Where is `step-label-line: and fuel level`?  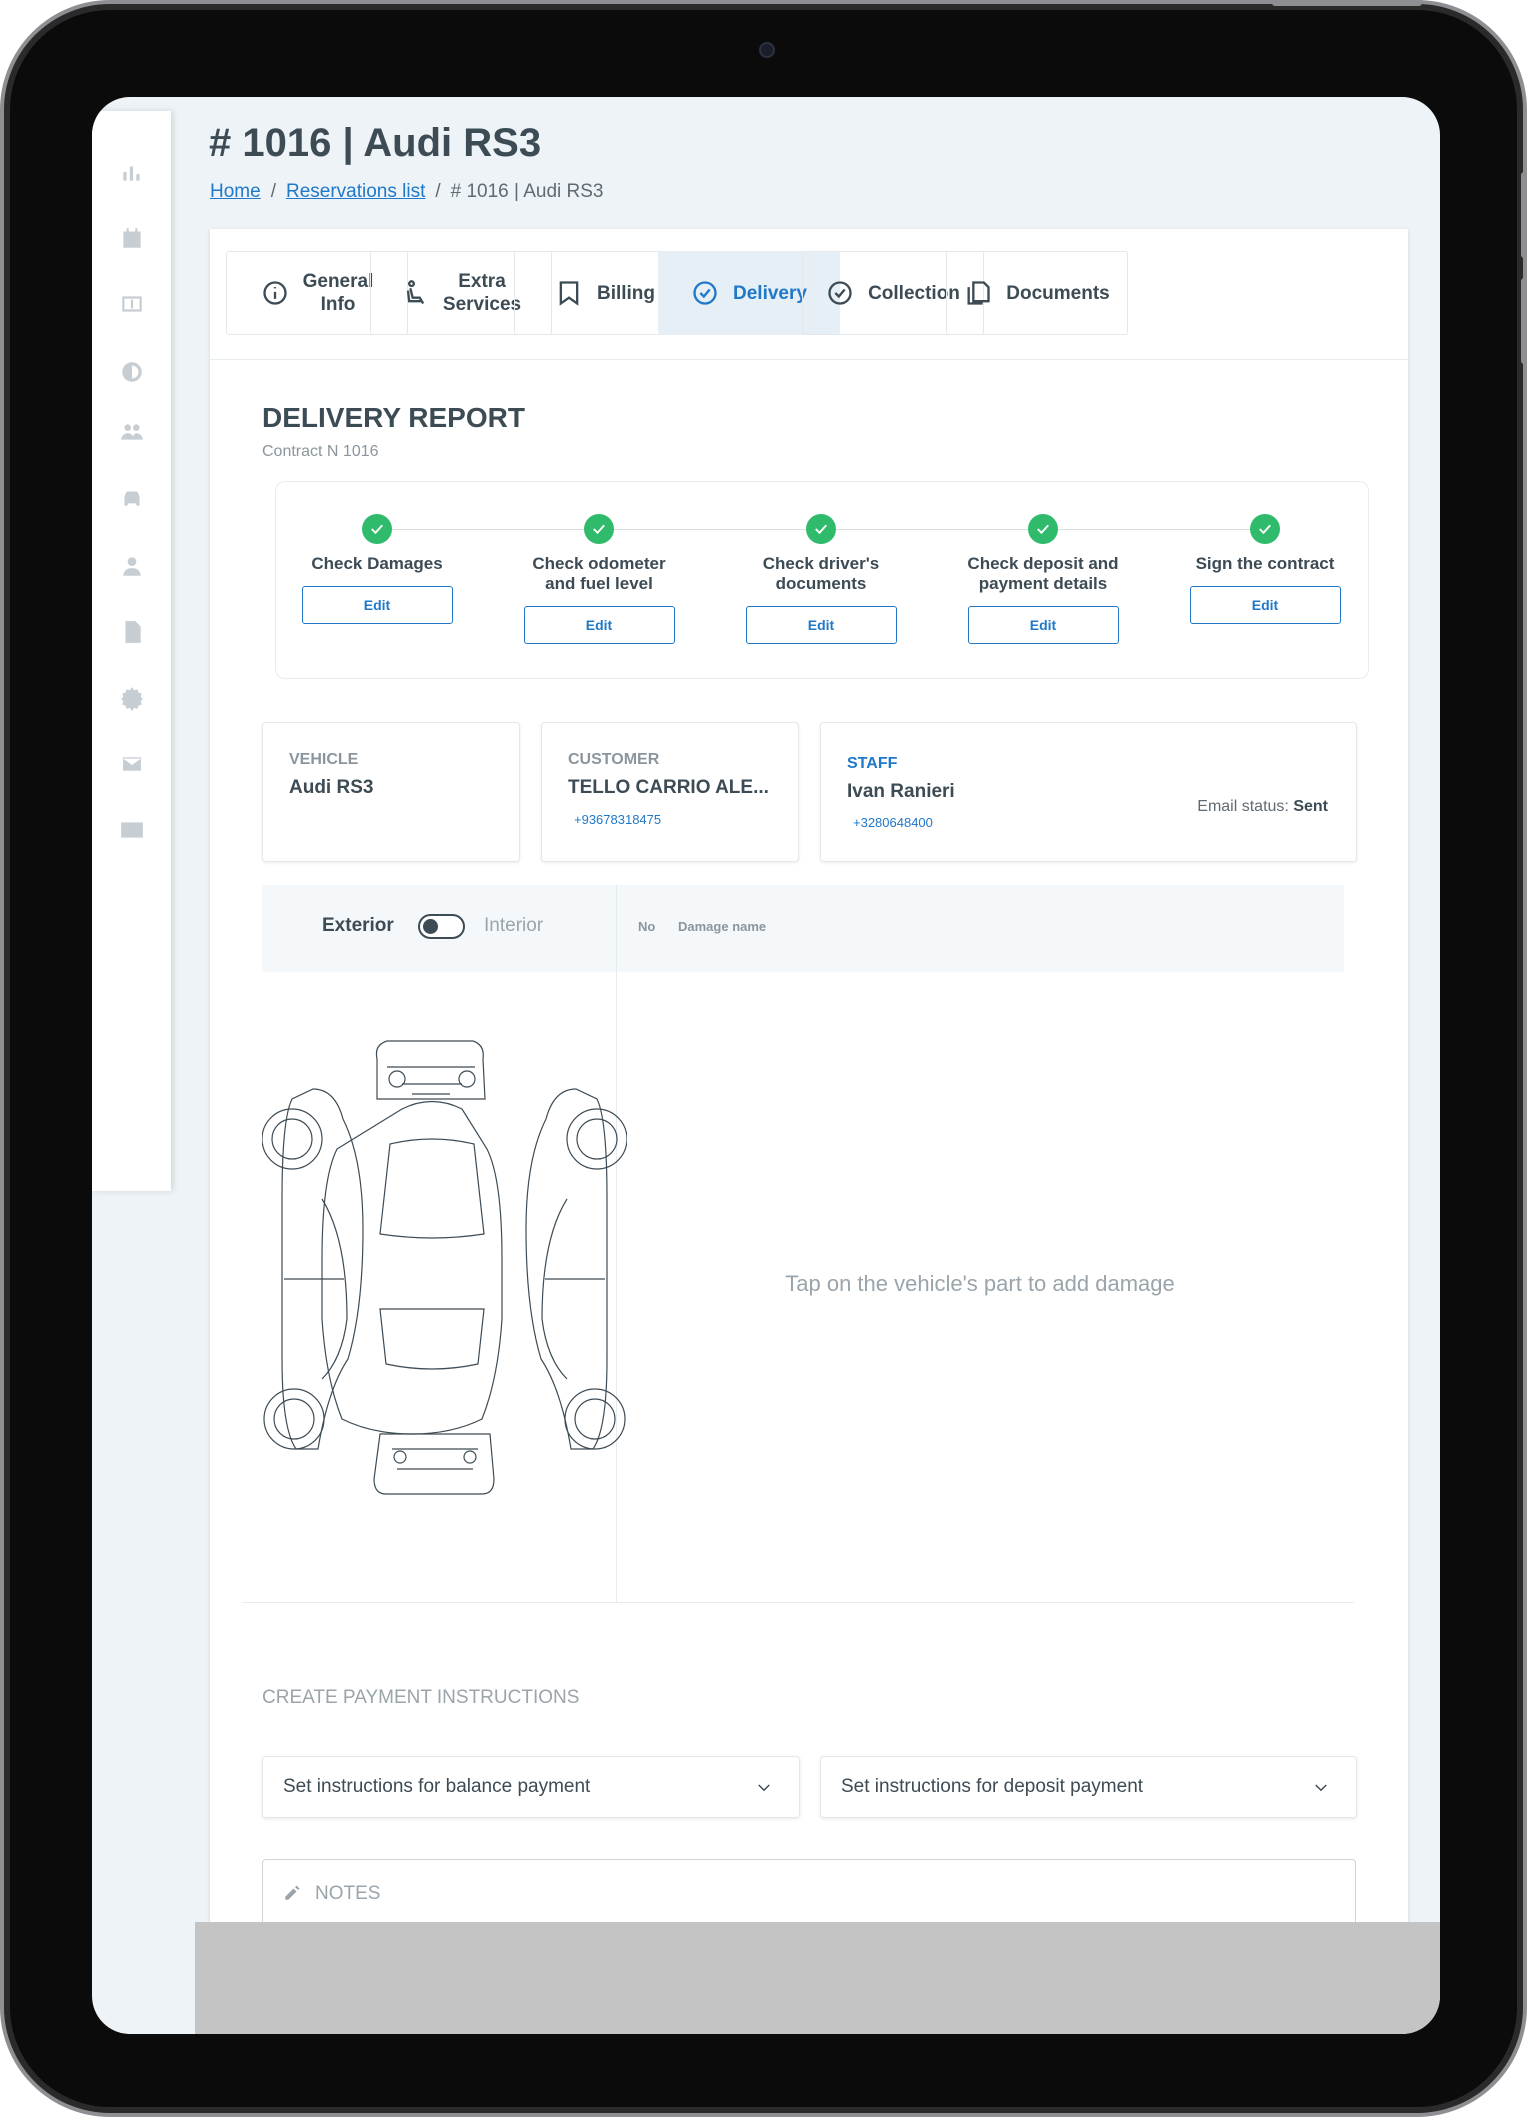
step-label-line: and fuel level is located at coordinates (599, 583).